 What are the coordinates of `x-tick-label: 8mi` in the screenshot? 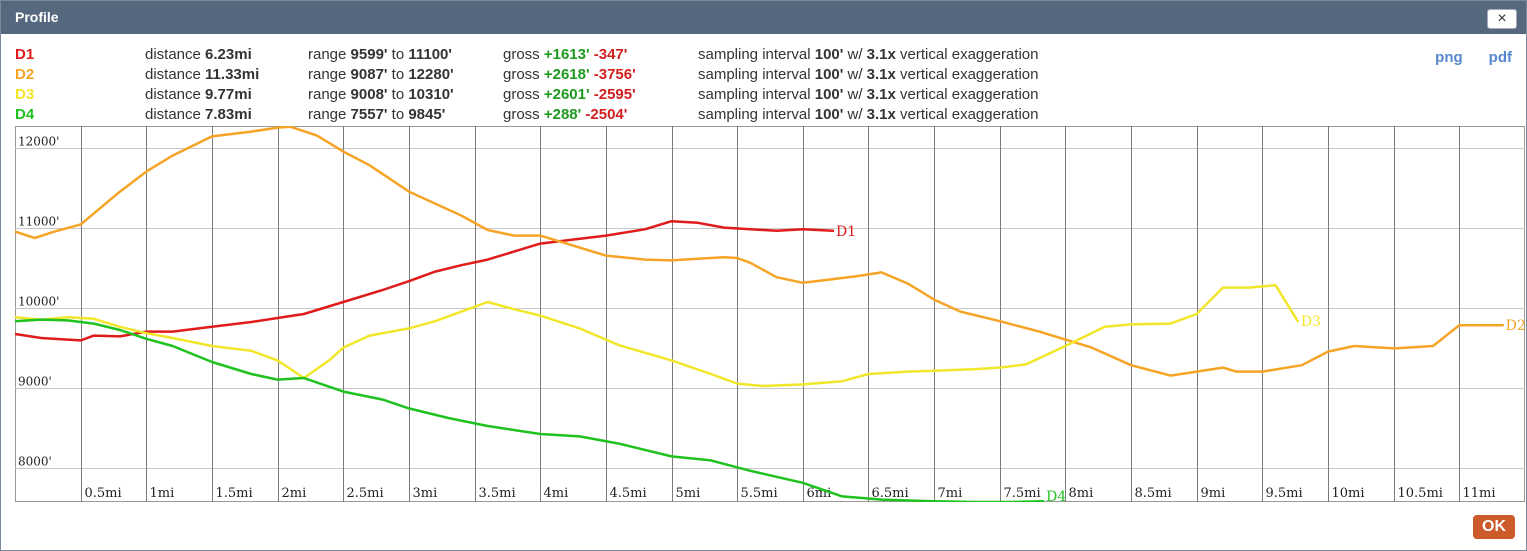 It's located at (1081, 493).